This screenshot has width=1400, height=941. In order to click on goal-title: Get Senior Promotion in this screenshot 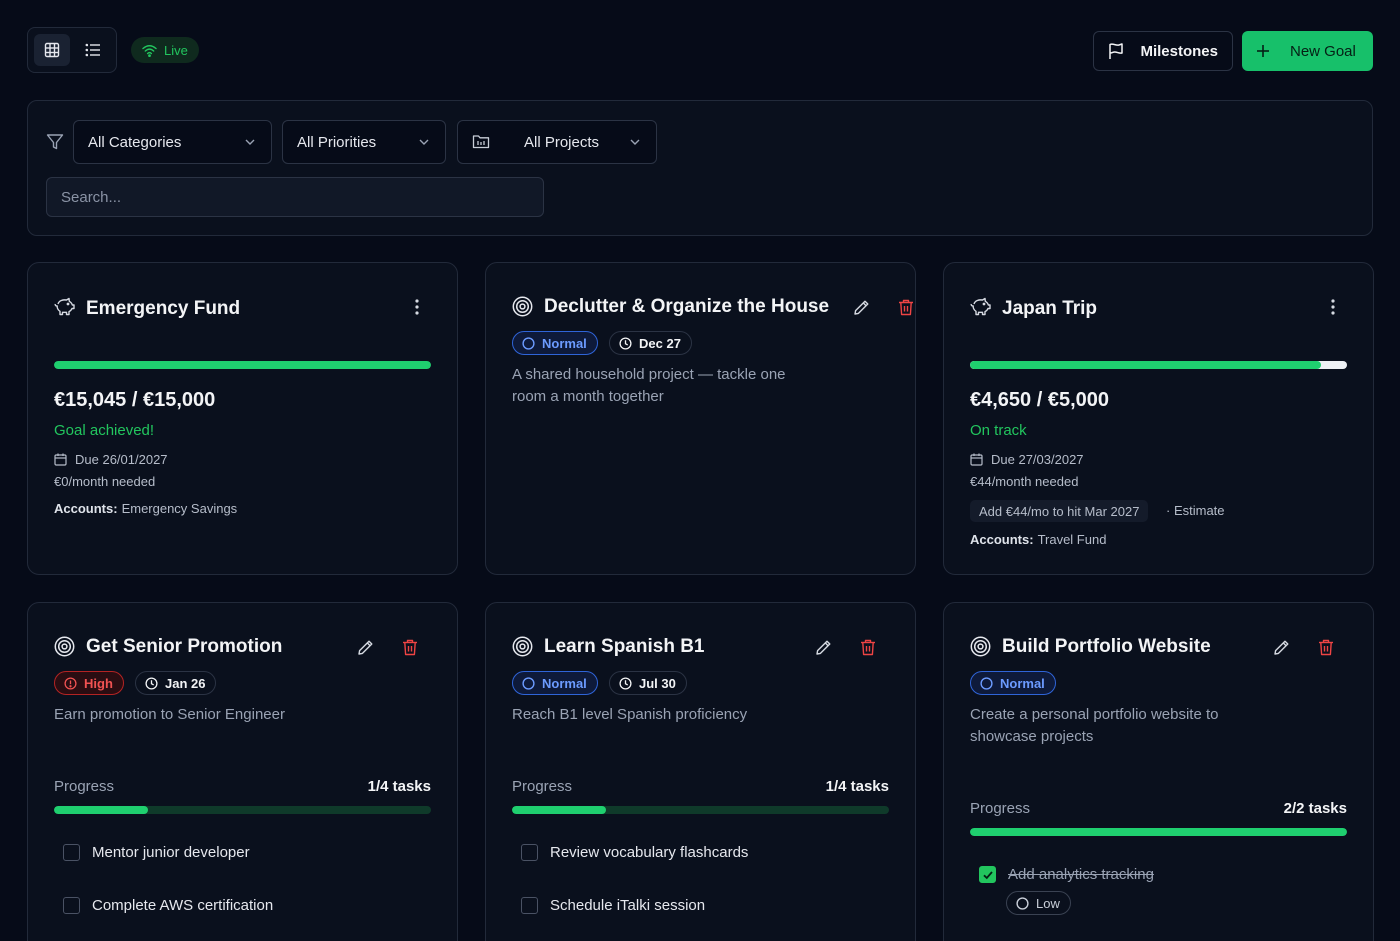, I will do `click(184, 646)`.